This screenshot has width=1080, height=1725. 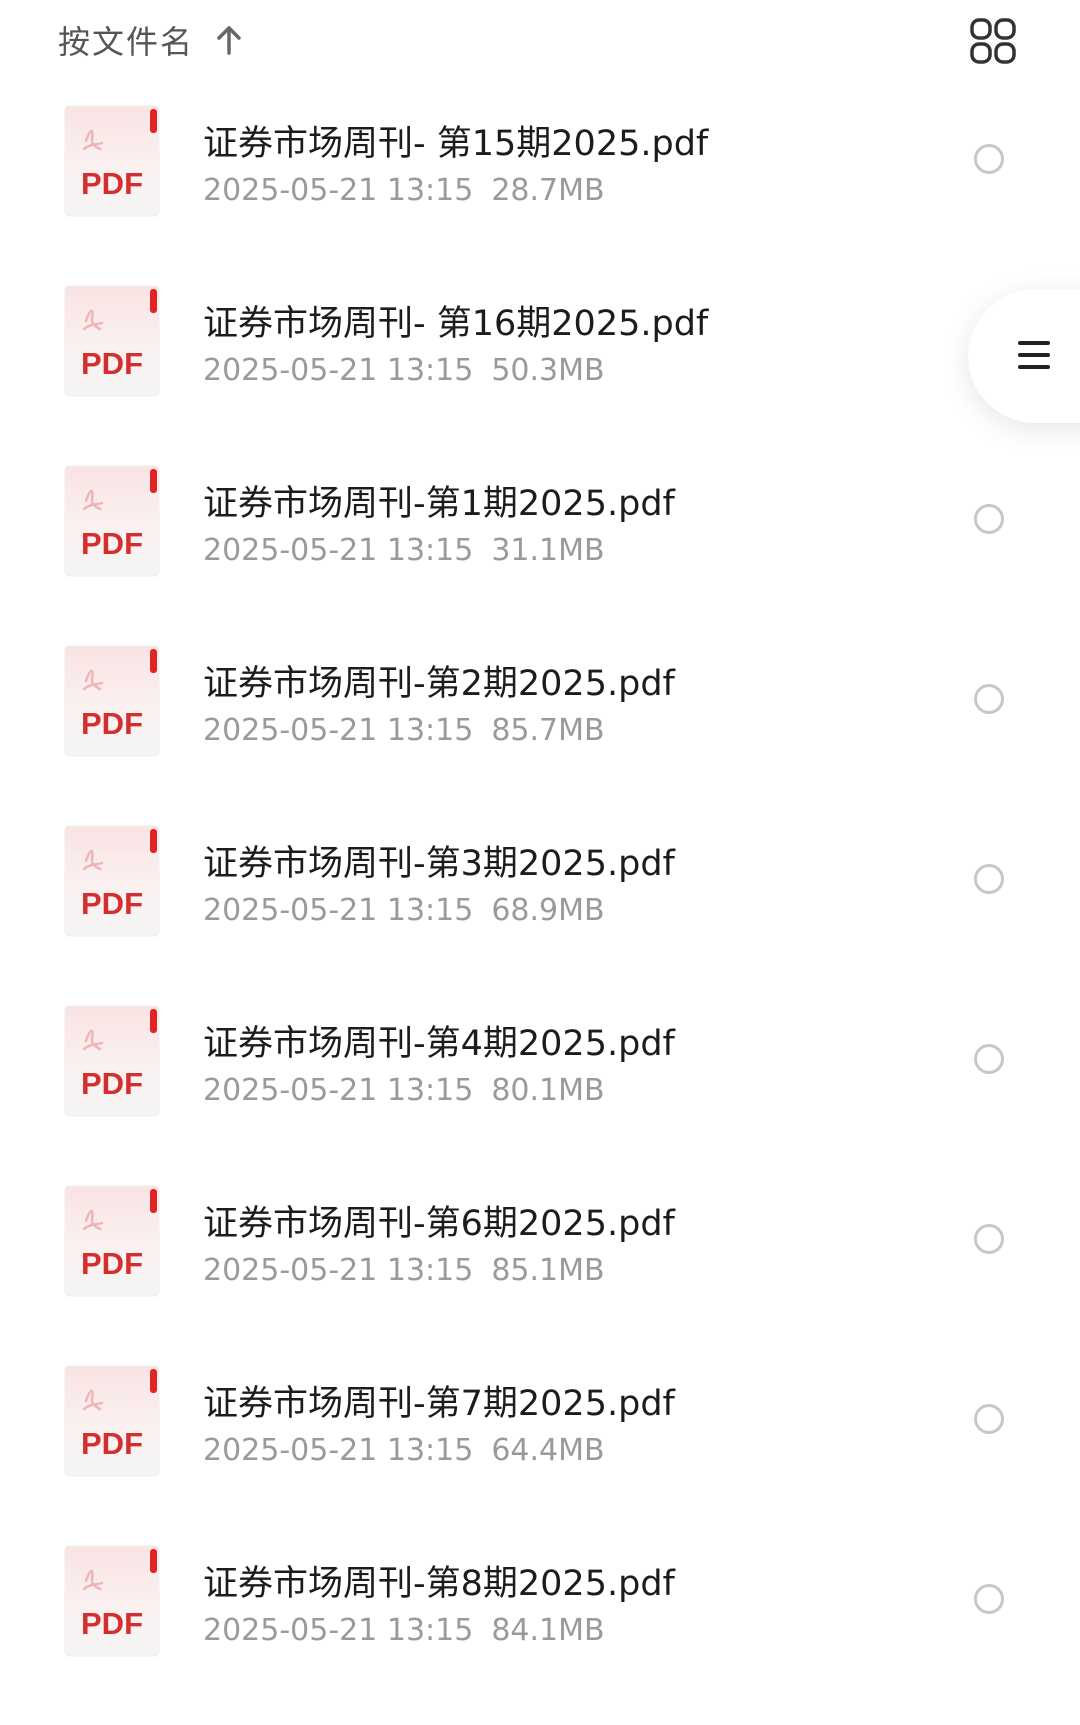 I want to click on file-size: 28.7MB, so click(x=548, y=190).